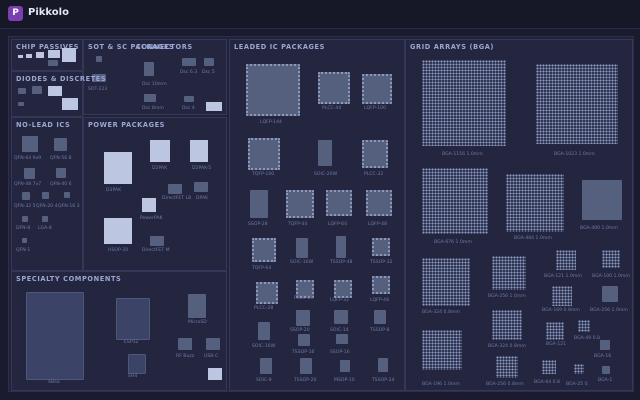  What do you see at coordinates (302, 248) in the screenshot?
I see `soic-16w` at bounding box center [302, 248].